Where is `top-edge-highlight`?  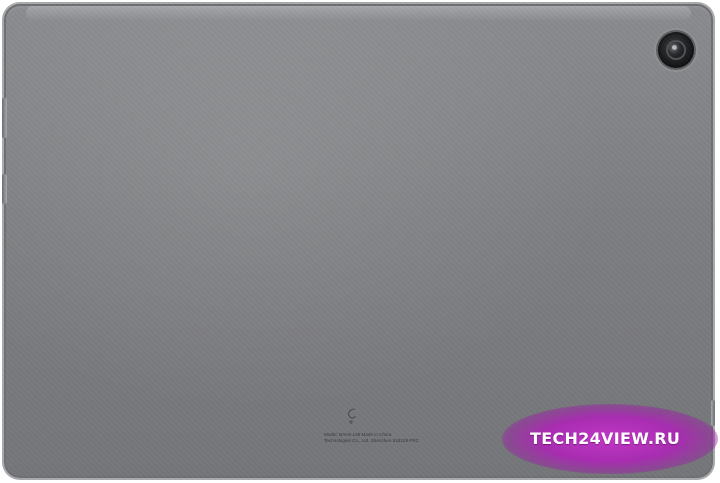 top-edge-highlight is located at coordinates (358, 13).